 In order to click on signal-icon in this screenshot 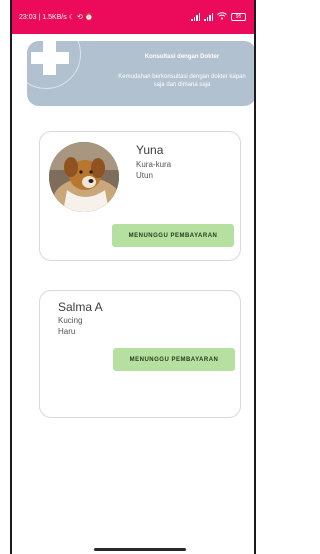, I will do `click(195, 17)`.